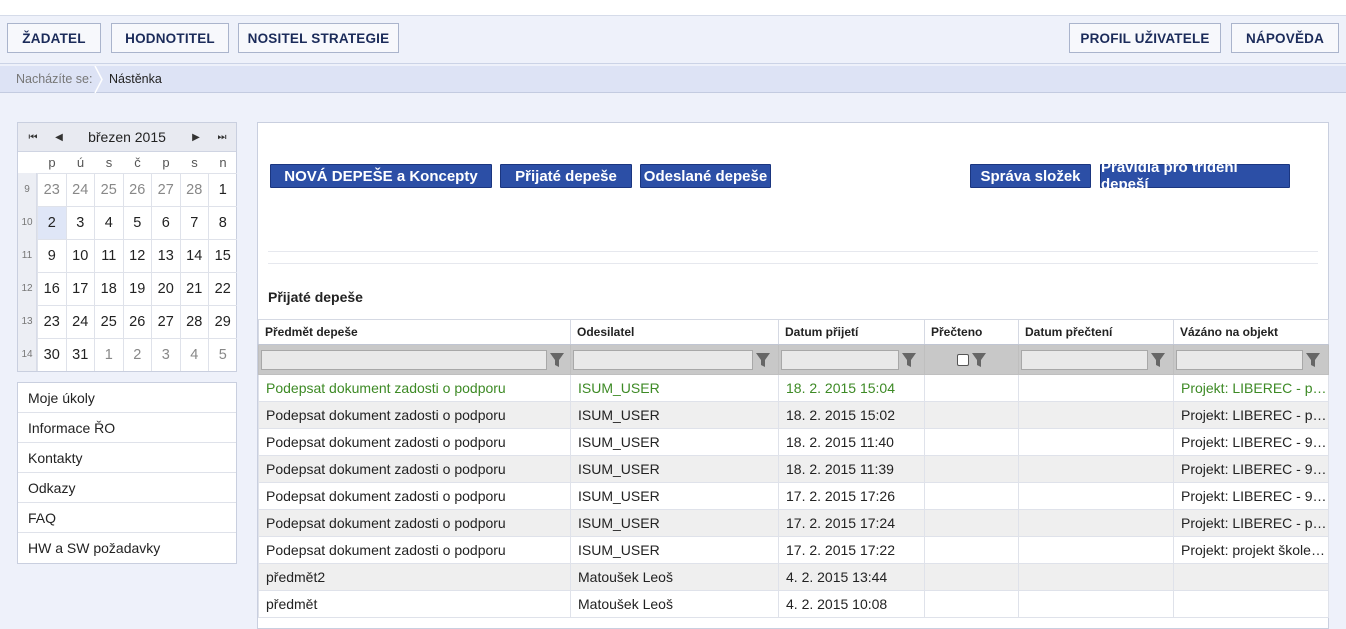 The image size is (1346, 629). What do you see at coordinates (222, 288) in the screenshot?
I see `calendar-day: 22` at bounding box center [222, 288].